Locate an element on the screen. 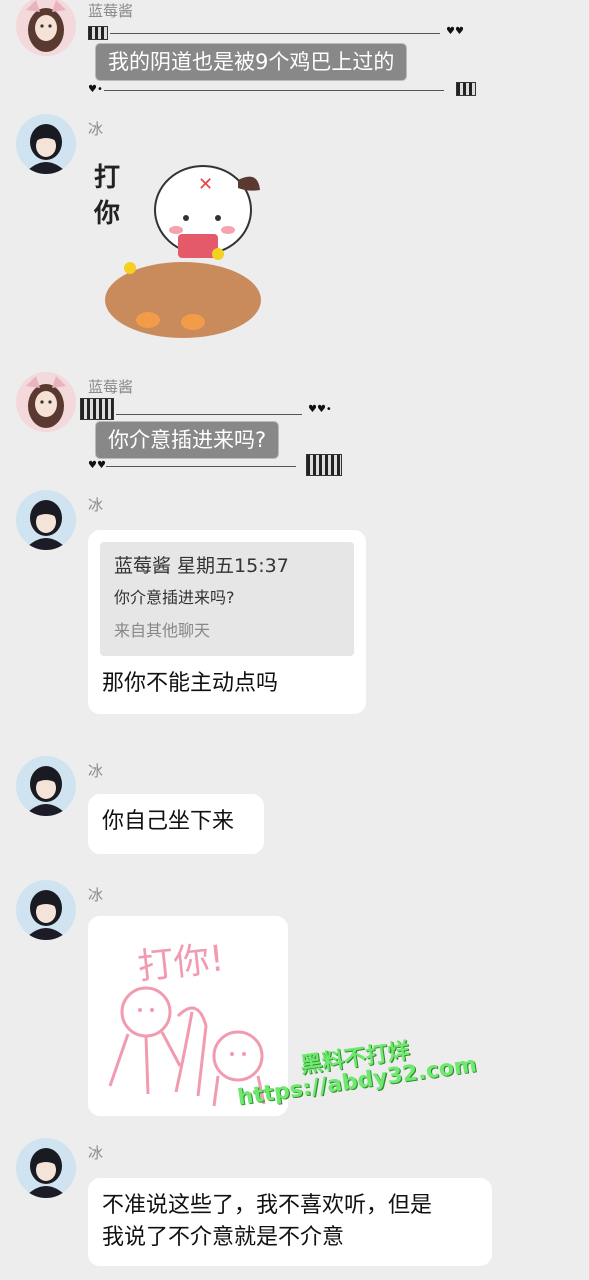 The width and height of the screenshot is (589, 1280). quote-text: 你介意插进来吗? is located at coordinates (174, 597).